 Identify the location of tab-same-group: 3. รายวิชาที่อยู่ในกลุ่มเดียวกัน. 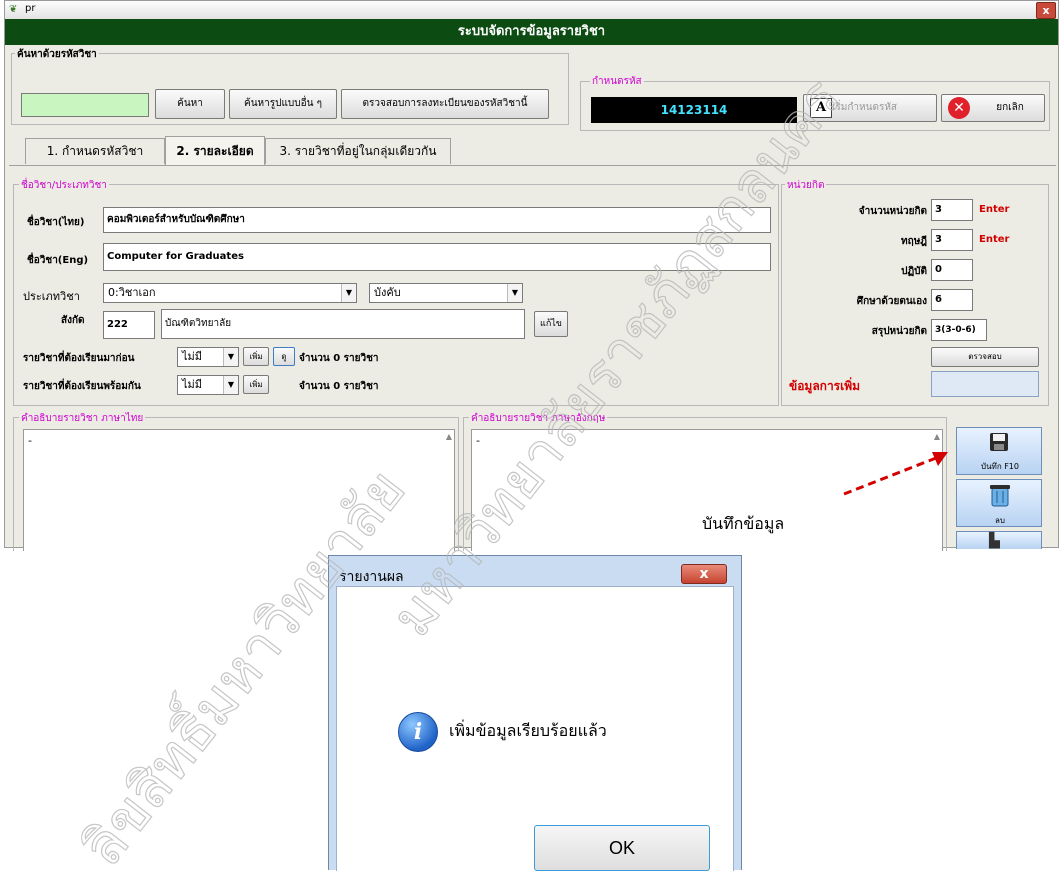
(358, 151).